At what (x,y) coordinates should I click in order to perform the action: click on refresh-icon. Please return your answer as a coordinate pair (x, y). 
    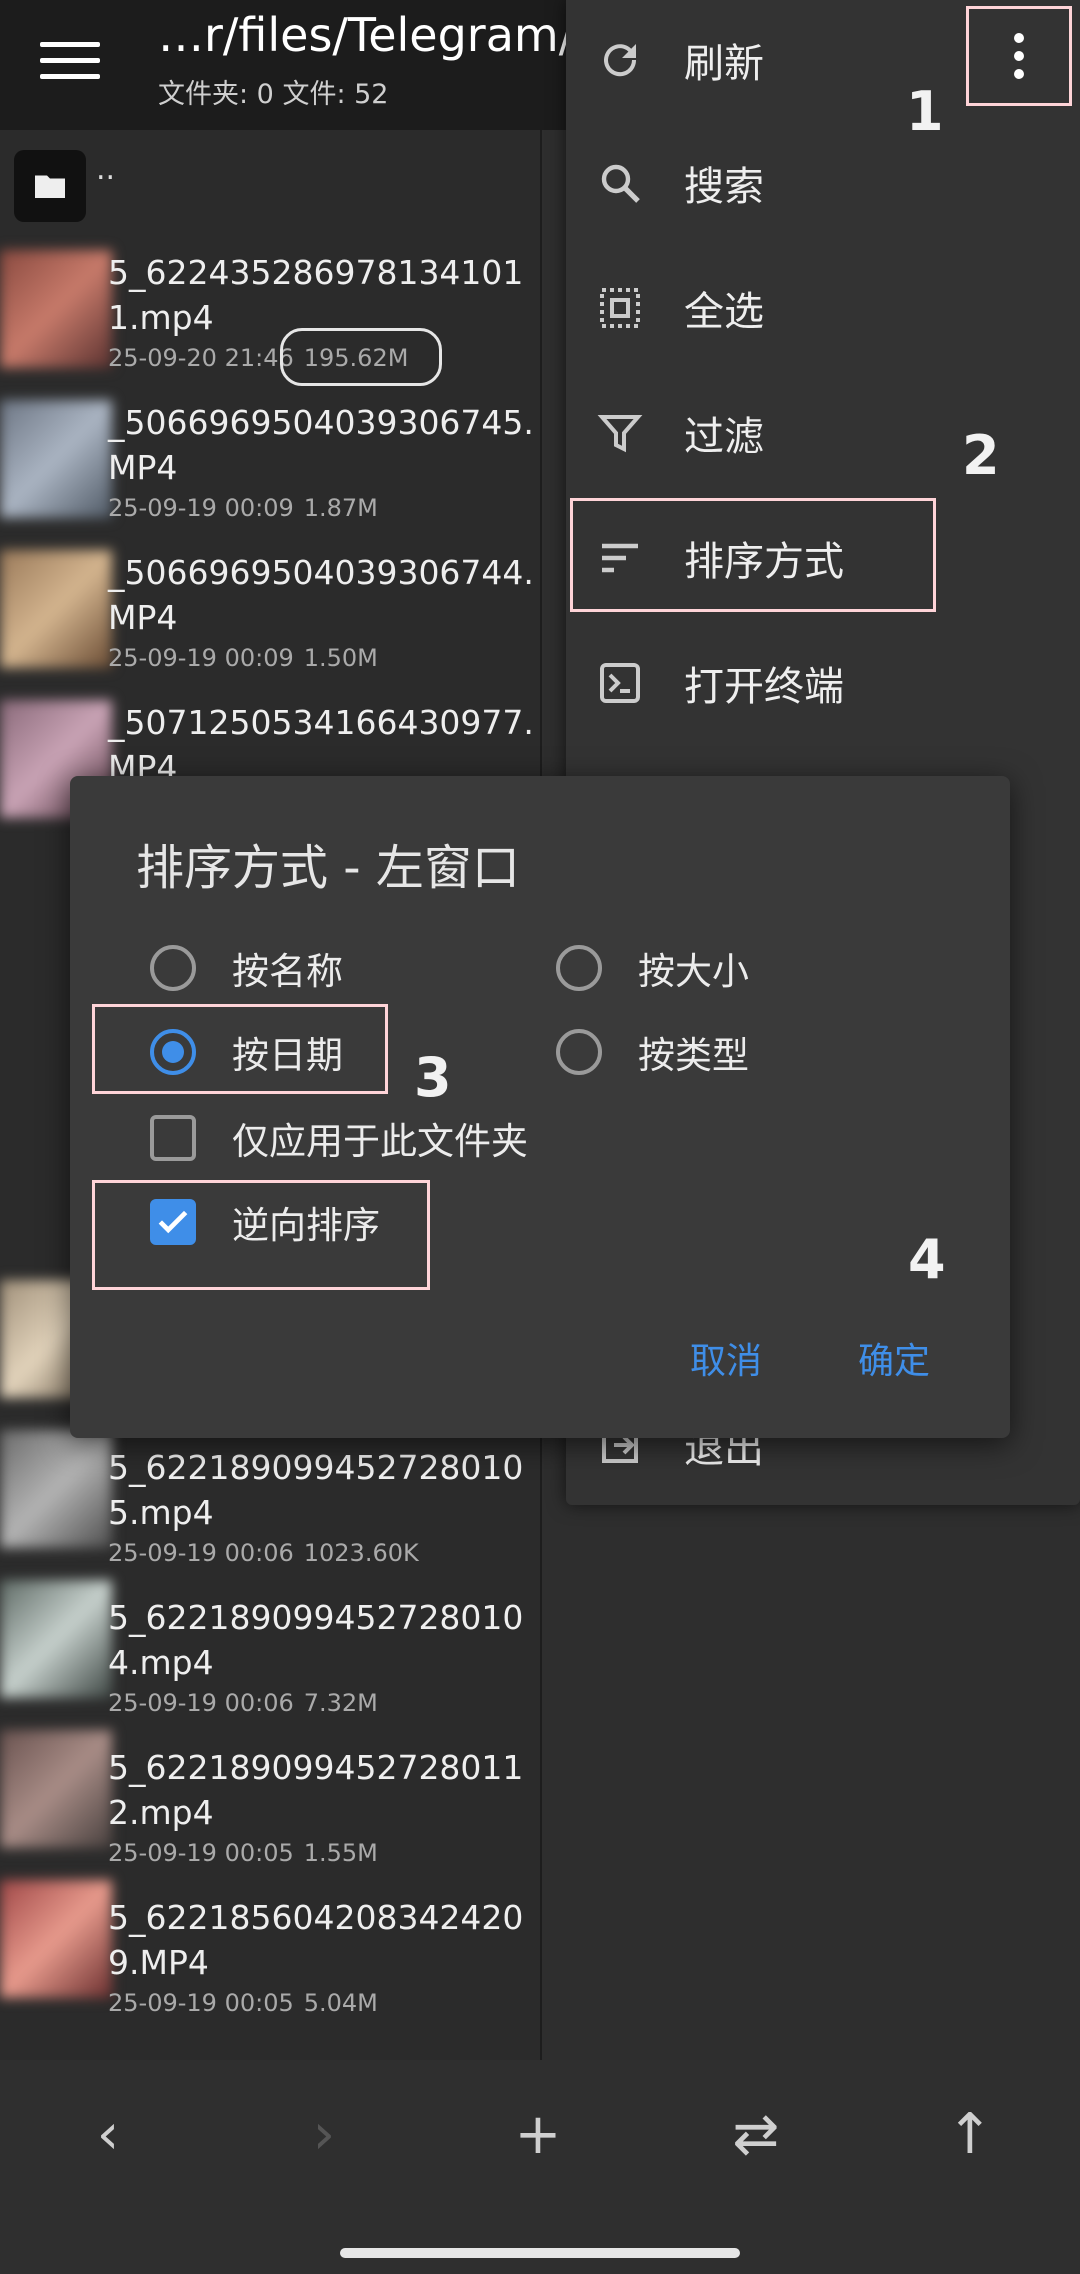
    Looking at the image, I should click on (620, 60).